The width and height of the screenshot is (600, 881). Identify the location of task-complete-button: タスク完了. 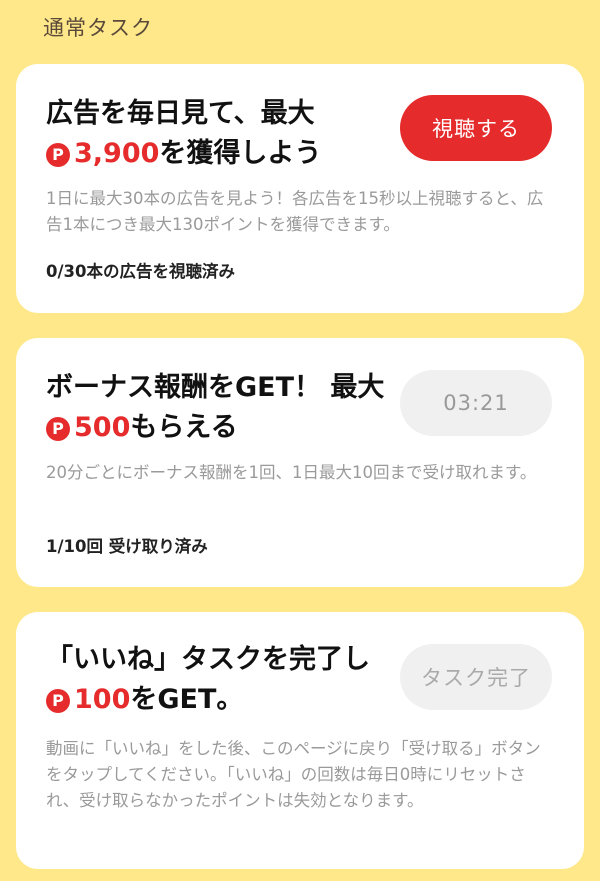
(476, 677).